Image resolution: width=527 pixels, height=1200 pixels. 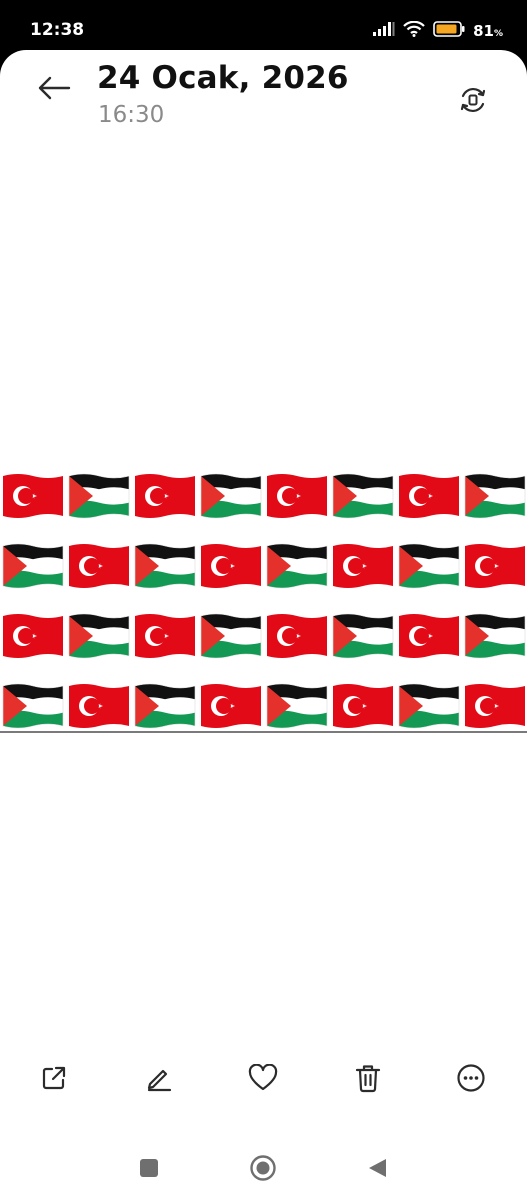 I want to click on home-button, so click(x=263, y=1170).